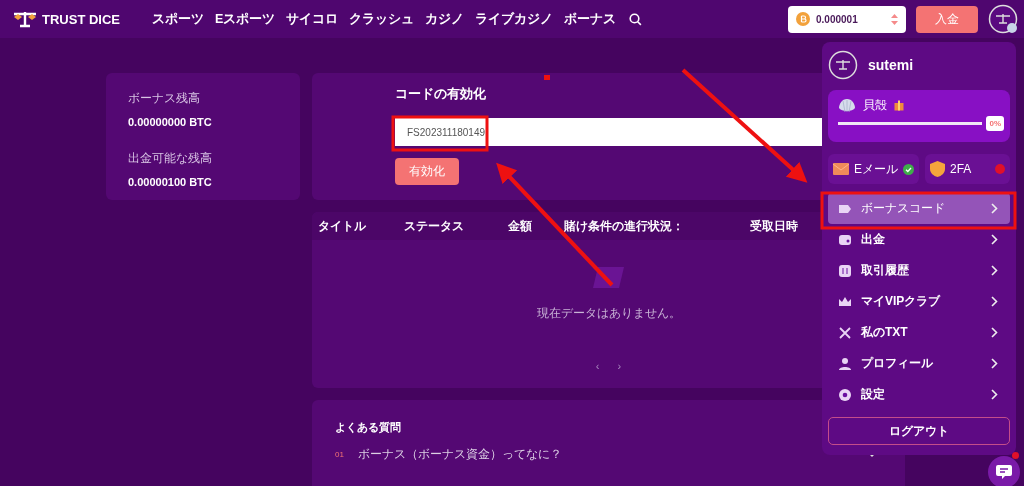 This screenshot has width=1024, height=486. Describe the element at coordinates (520, 226) in the screenshot. I see `column-header: 金額` at that location.